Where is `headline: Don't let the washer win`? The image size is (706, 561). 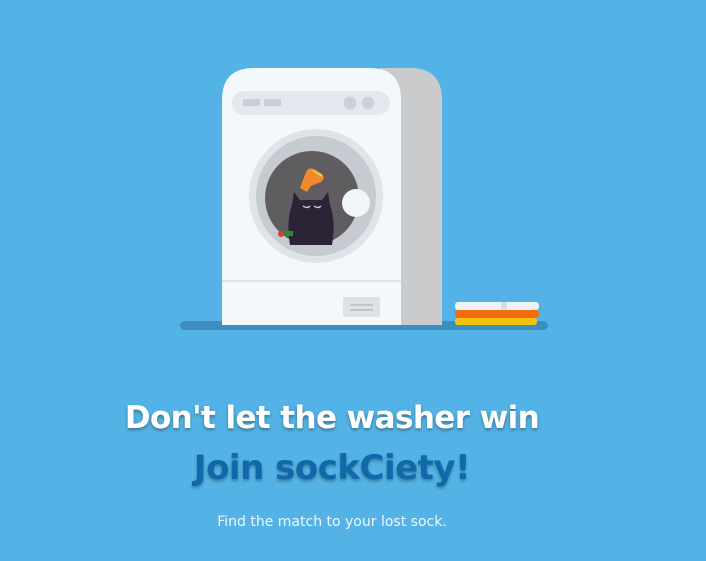 headline: Don't let the washer win is located at coordinates (332, 418).